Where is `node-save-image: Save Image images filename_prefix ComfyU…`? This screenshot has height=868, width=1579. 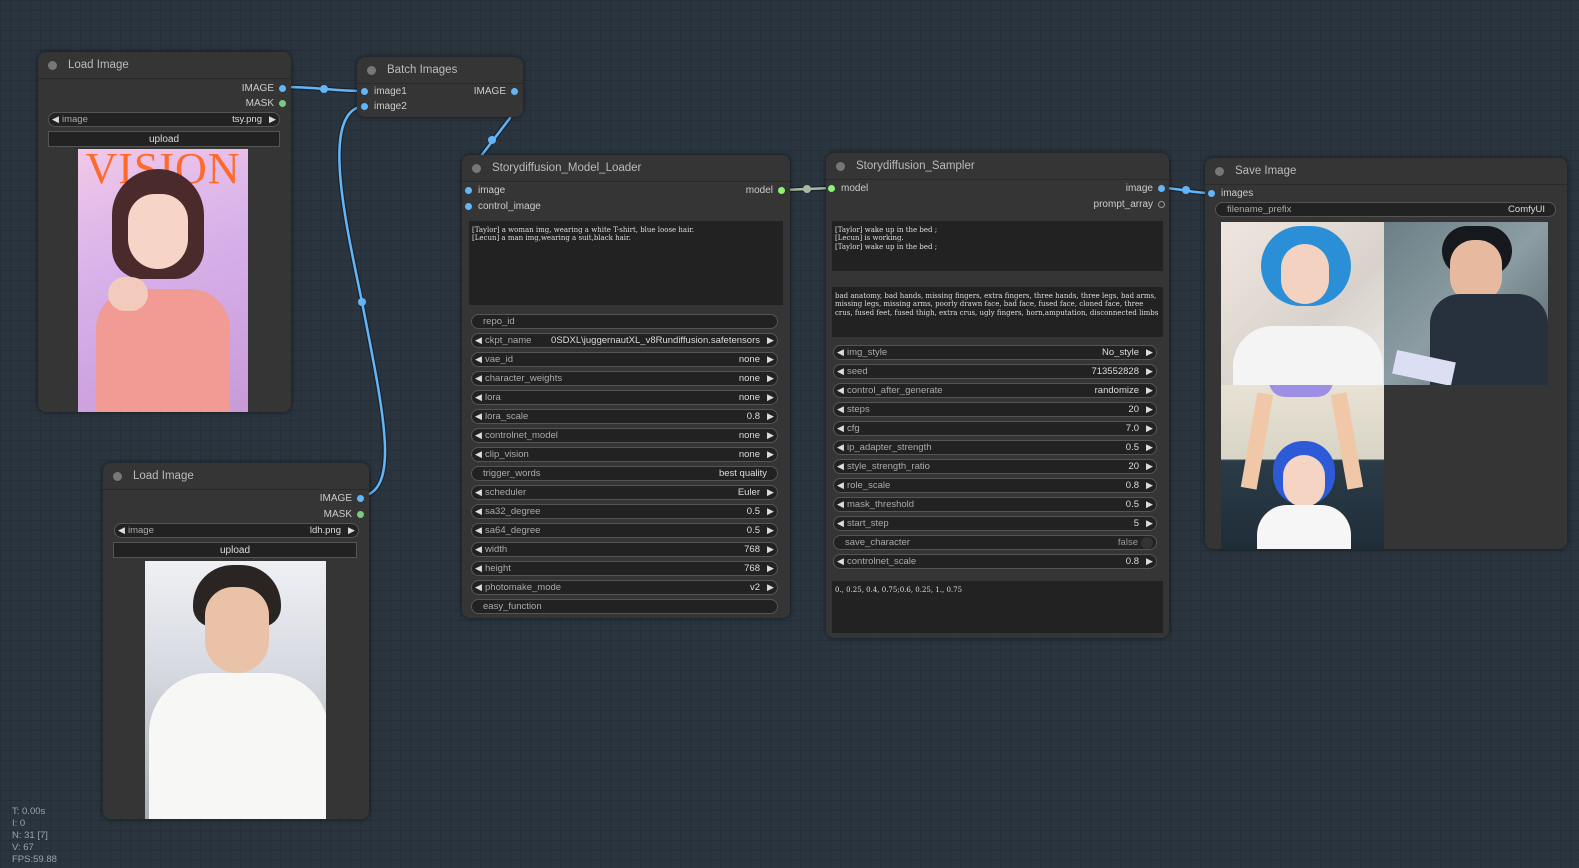 node-save-image: Save Image images filename_prefix ComfyU… is located at coordinates (1386, 353).